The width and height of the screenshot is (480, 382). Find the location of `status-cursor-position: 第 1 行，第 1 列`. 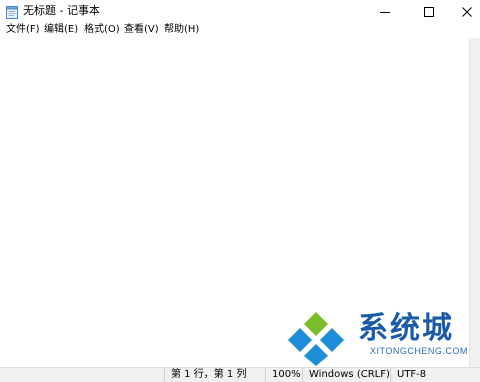

status-cursor-position: 第 1 行，第 1 列 is located at coordinates (214, 375).